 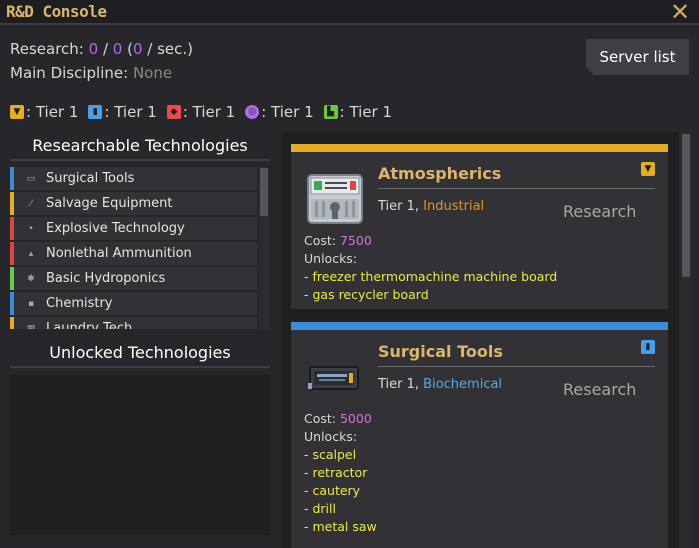 What do you see at coordinates (430, 241) in the screenshot?
I see `cost-line: Cost: 7500` at bounding box center [430, 241].